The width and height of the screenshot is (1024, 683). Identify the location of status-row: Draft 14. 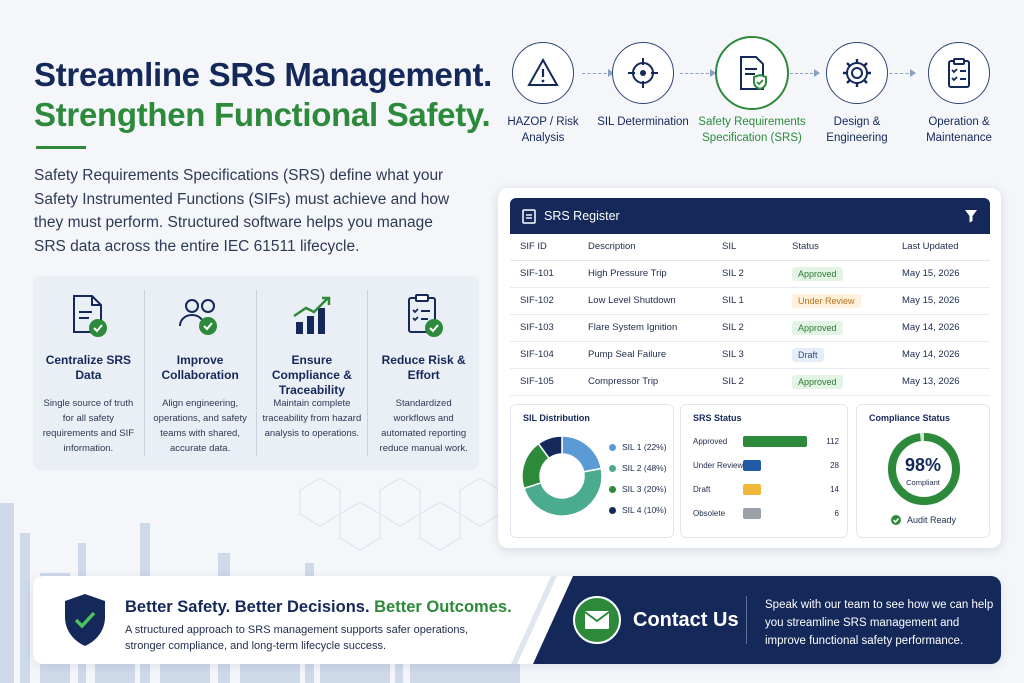
(766, 490).